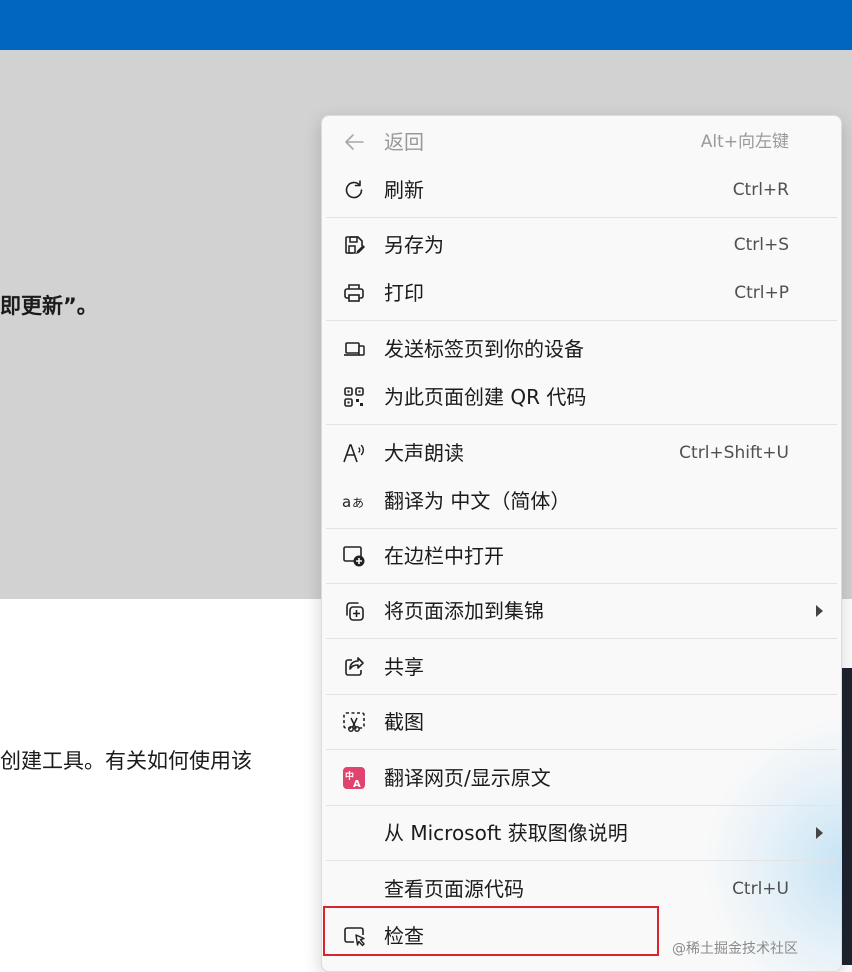 The image size is (852, 972). I want to click on printer-icon, so click(354, 293).